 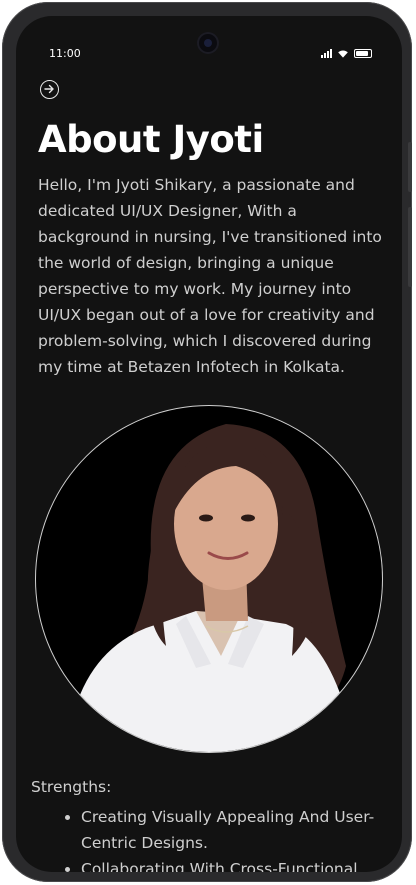 I want to click on arrow-circle-right-icon, so click(x=49, y=89).